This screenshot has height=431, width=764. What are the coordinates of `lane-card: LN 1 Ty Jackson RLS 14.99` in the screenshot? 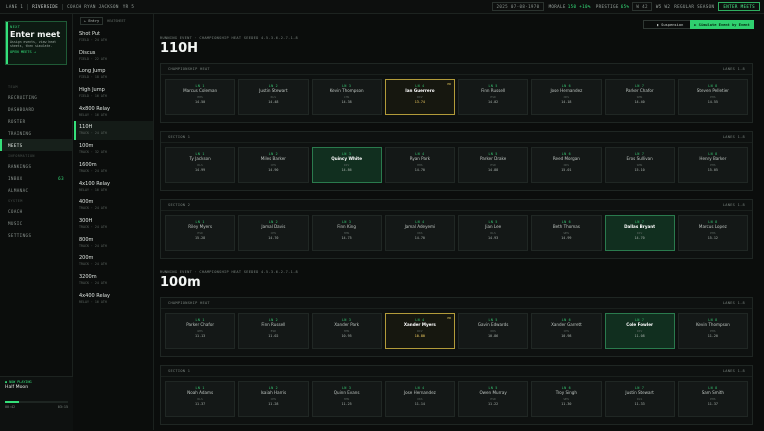 It's located at (200, 165).